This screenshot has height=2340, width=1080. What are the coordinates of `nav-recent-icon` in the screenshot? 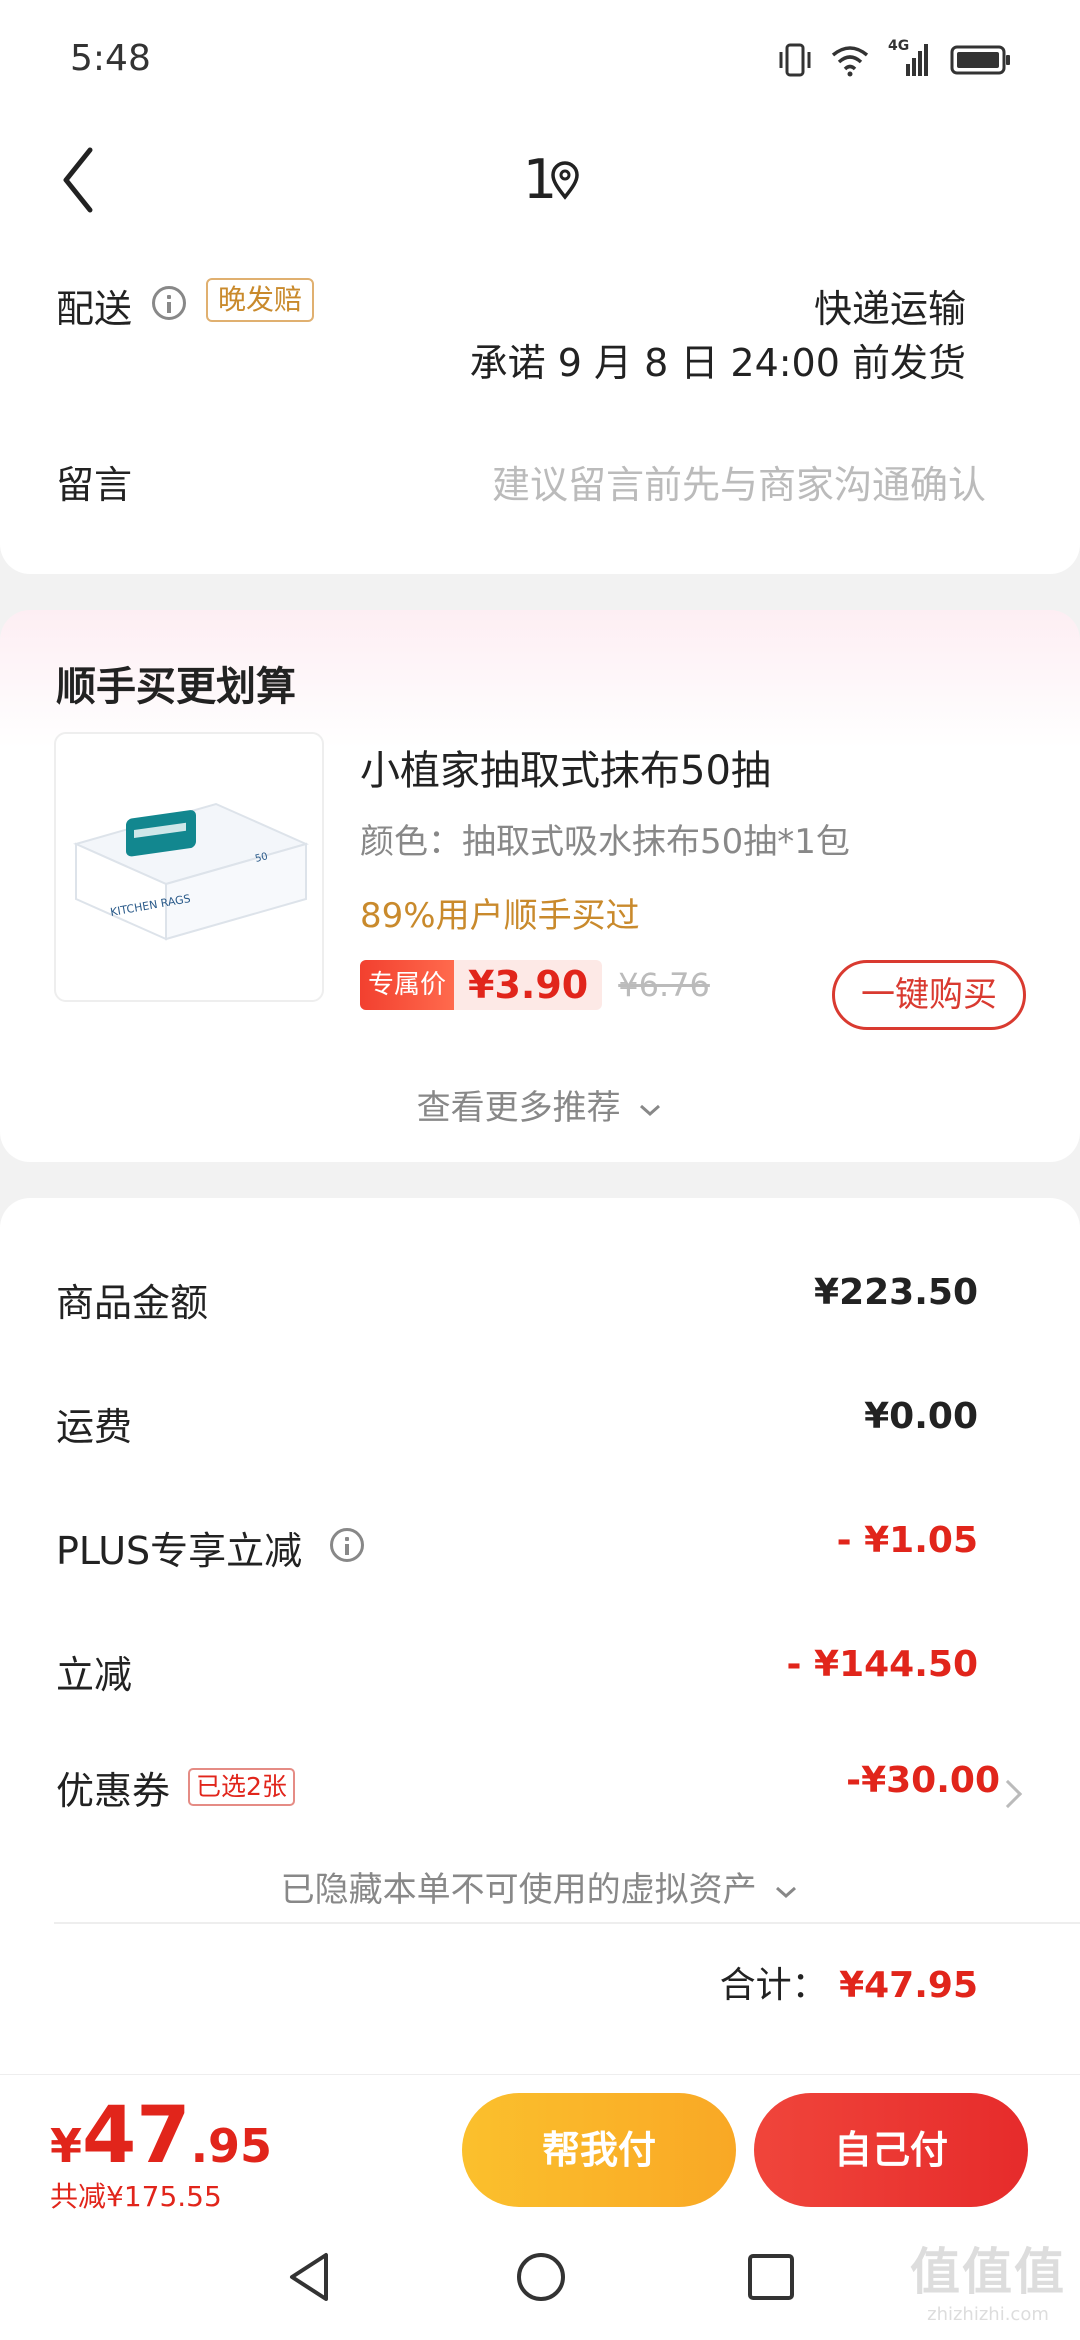 It's located at (771, 2277).